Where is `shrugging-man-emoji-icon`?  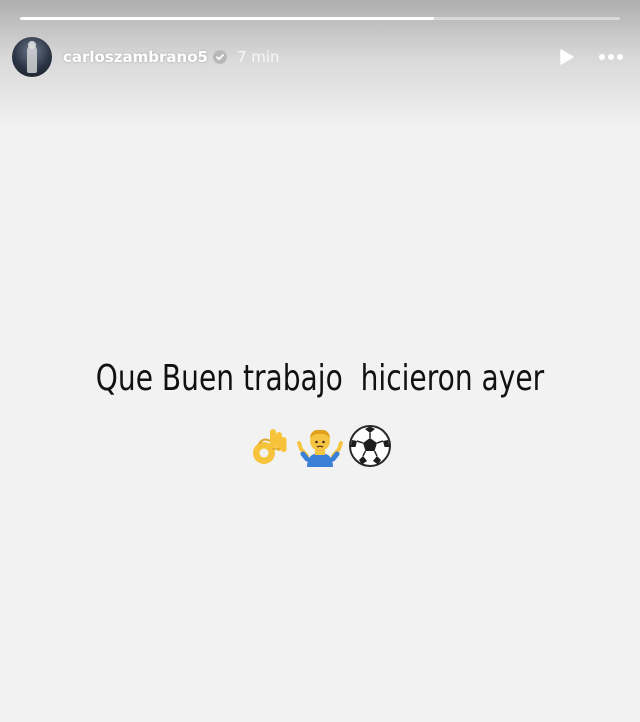
shrugging-man-emoji-icon is located at coordinates (320, 448).